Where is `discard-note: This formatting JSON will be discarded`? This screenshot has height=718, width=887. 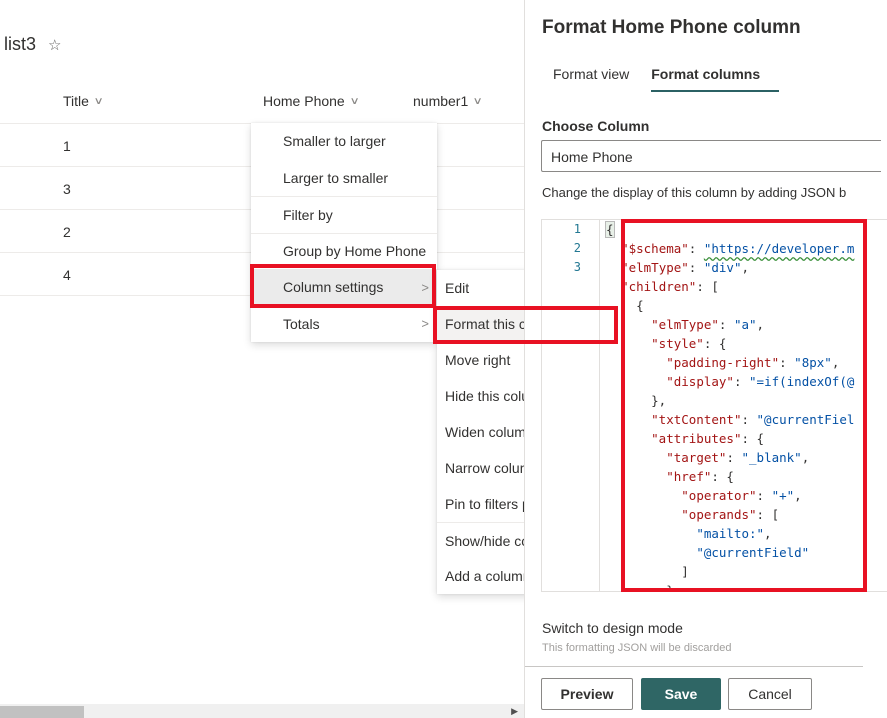
discard-note: This formatting JSON will be discarded is located at coordinates (637, 648).